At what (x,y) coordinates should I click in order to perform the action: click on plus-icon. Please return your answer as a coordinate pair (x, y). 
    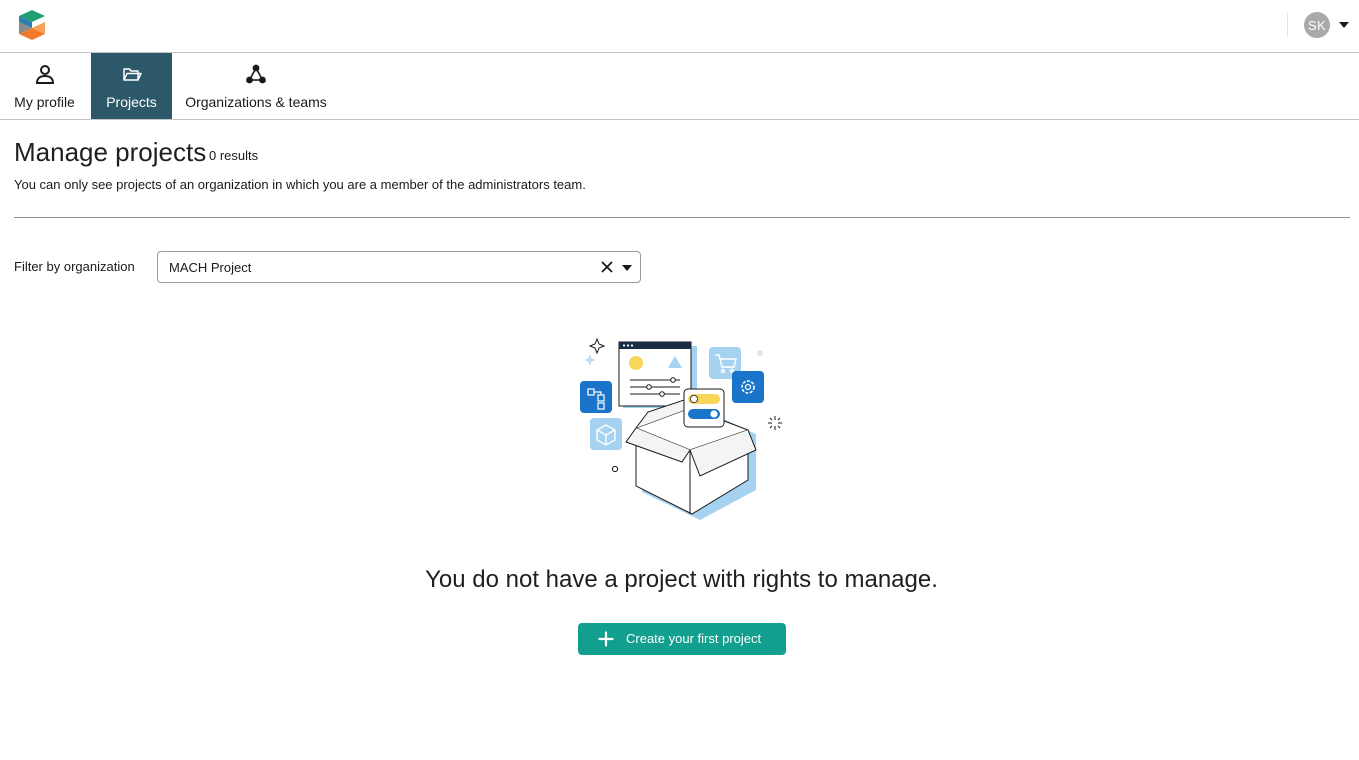
    Looking at the image, I should click on (606, 639).